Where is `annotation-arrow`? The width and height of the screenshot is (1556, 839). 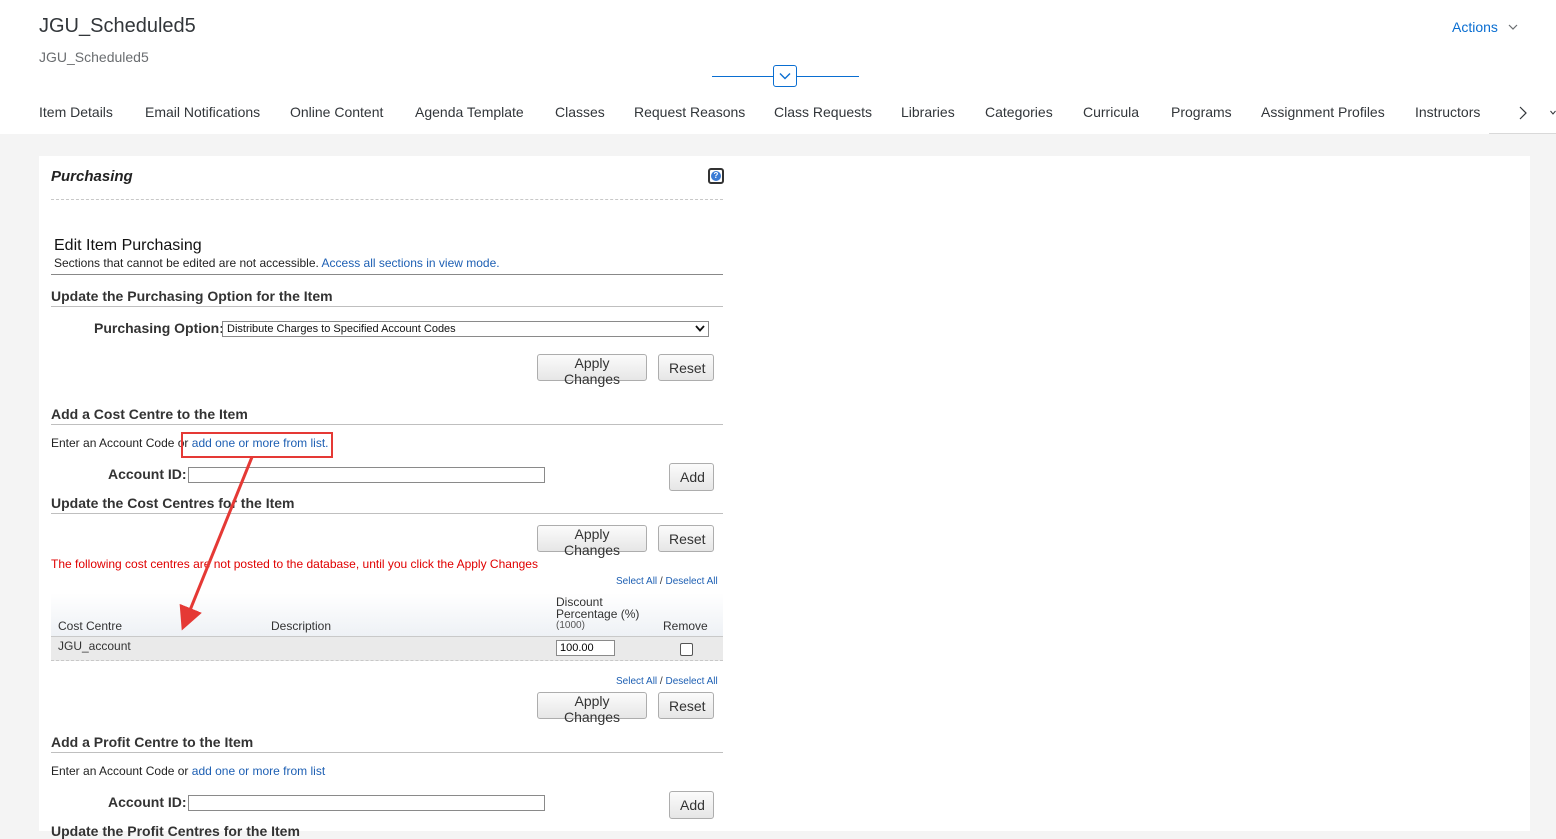
annotation-arrow is located at coordinates (216, 543).